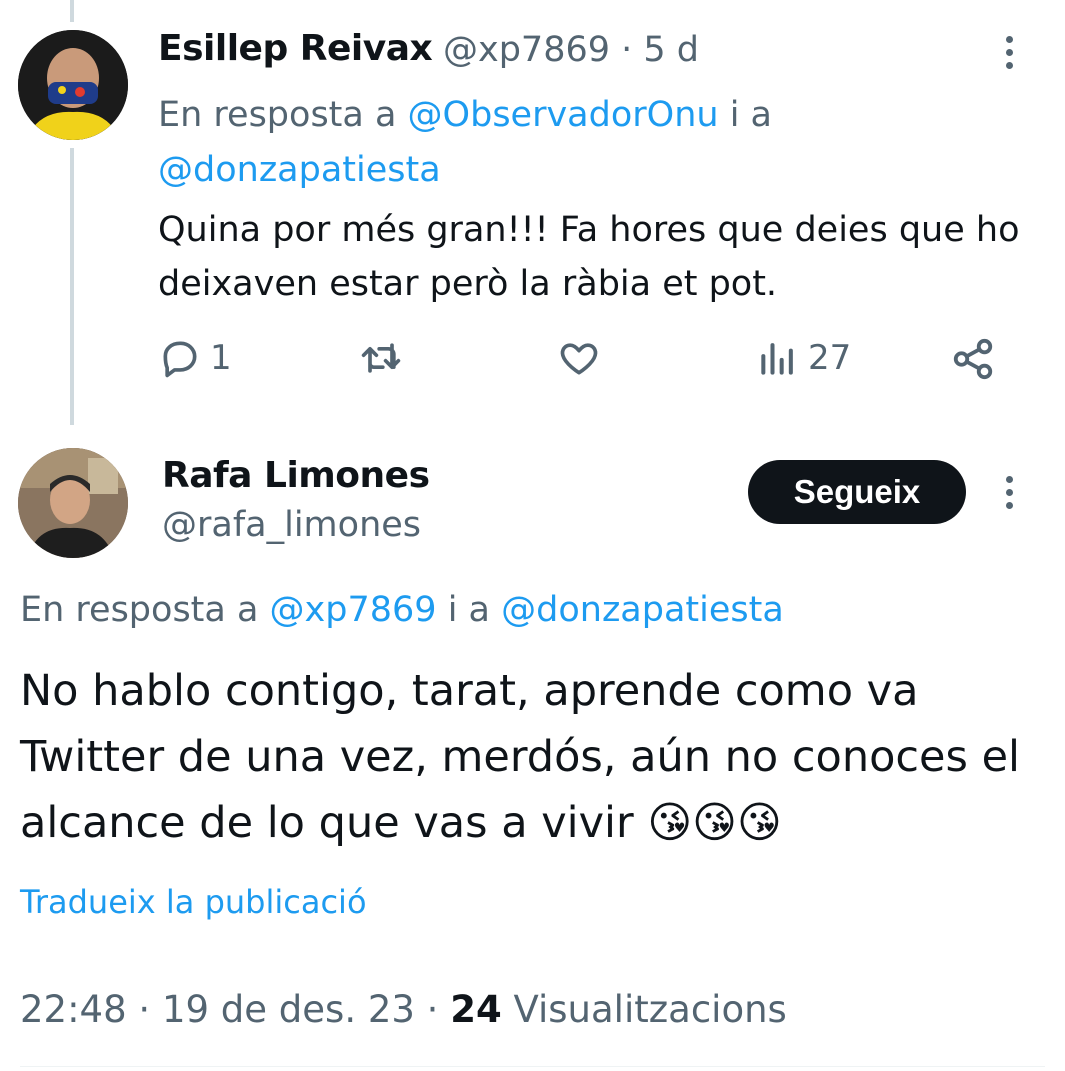 The width and height of the screenshot is (1065, 1071). Describe the element at coordinates (803, 358) in the screenshot. I see `views-button: 27` at that location.